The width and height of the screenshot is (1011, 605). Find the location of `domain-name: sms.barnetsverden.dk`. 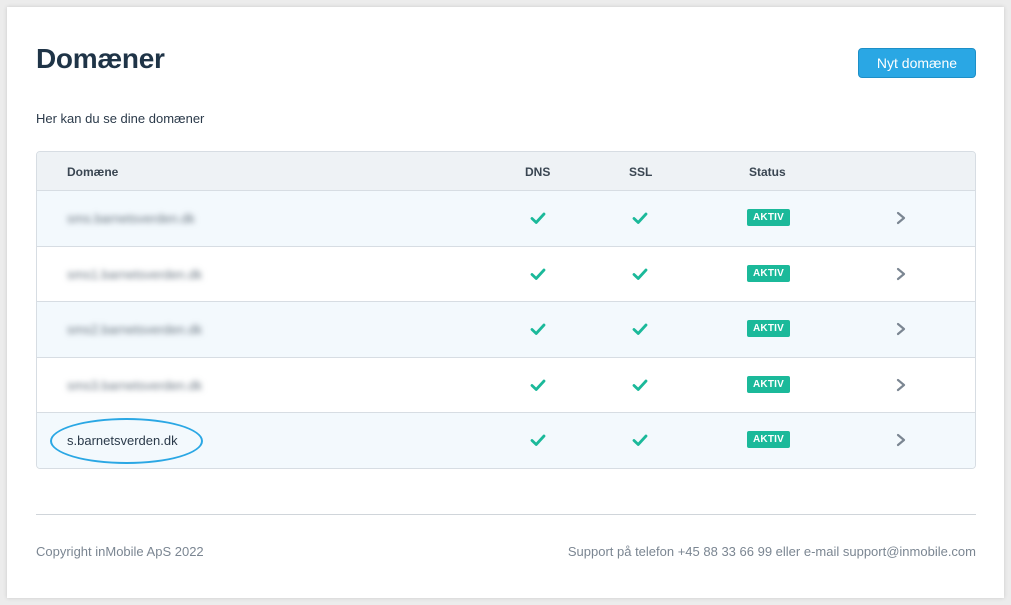

domain-name: sms.barnetsverden.dk is located at coordinates (131, 218).